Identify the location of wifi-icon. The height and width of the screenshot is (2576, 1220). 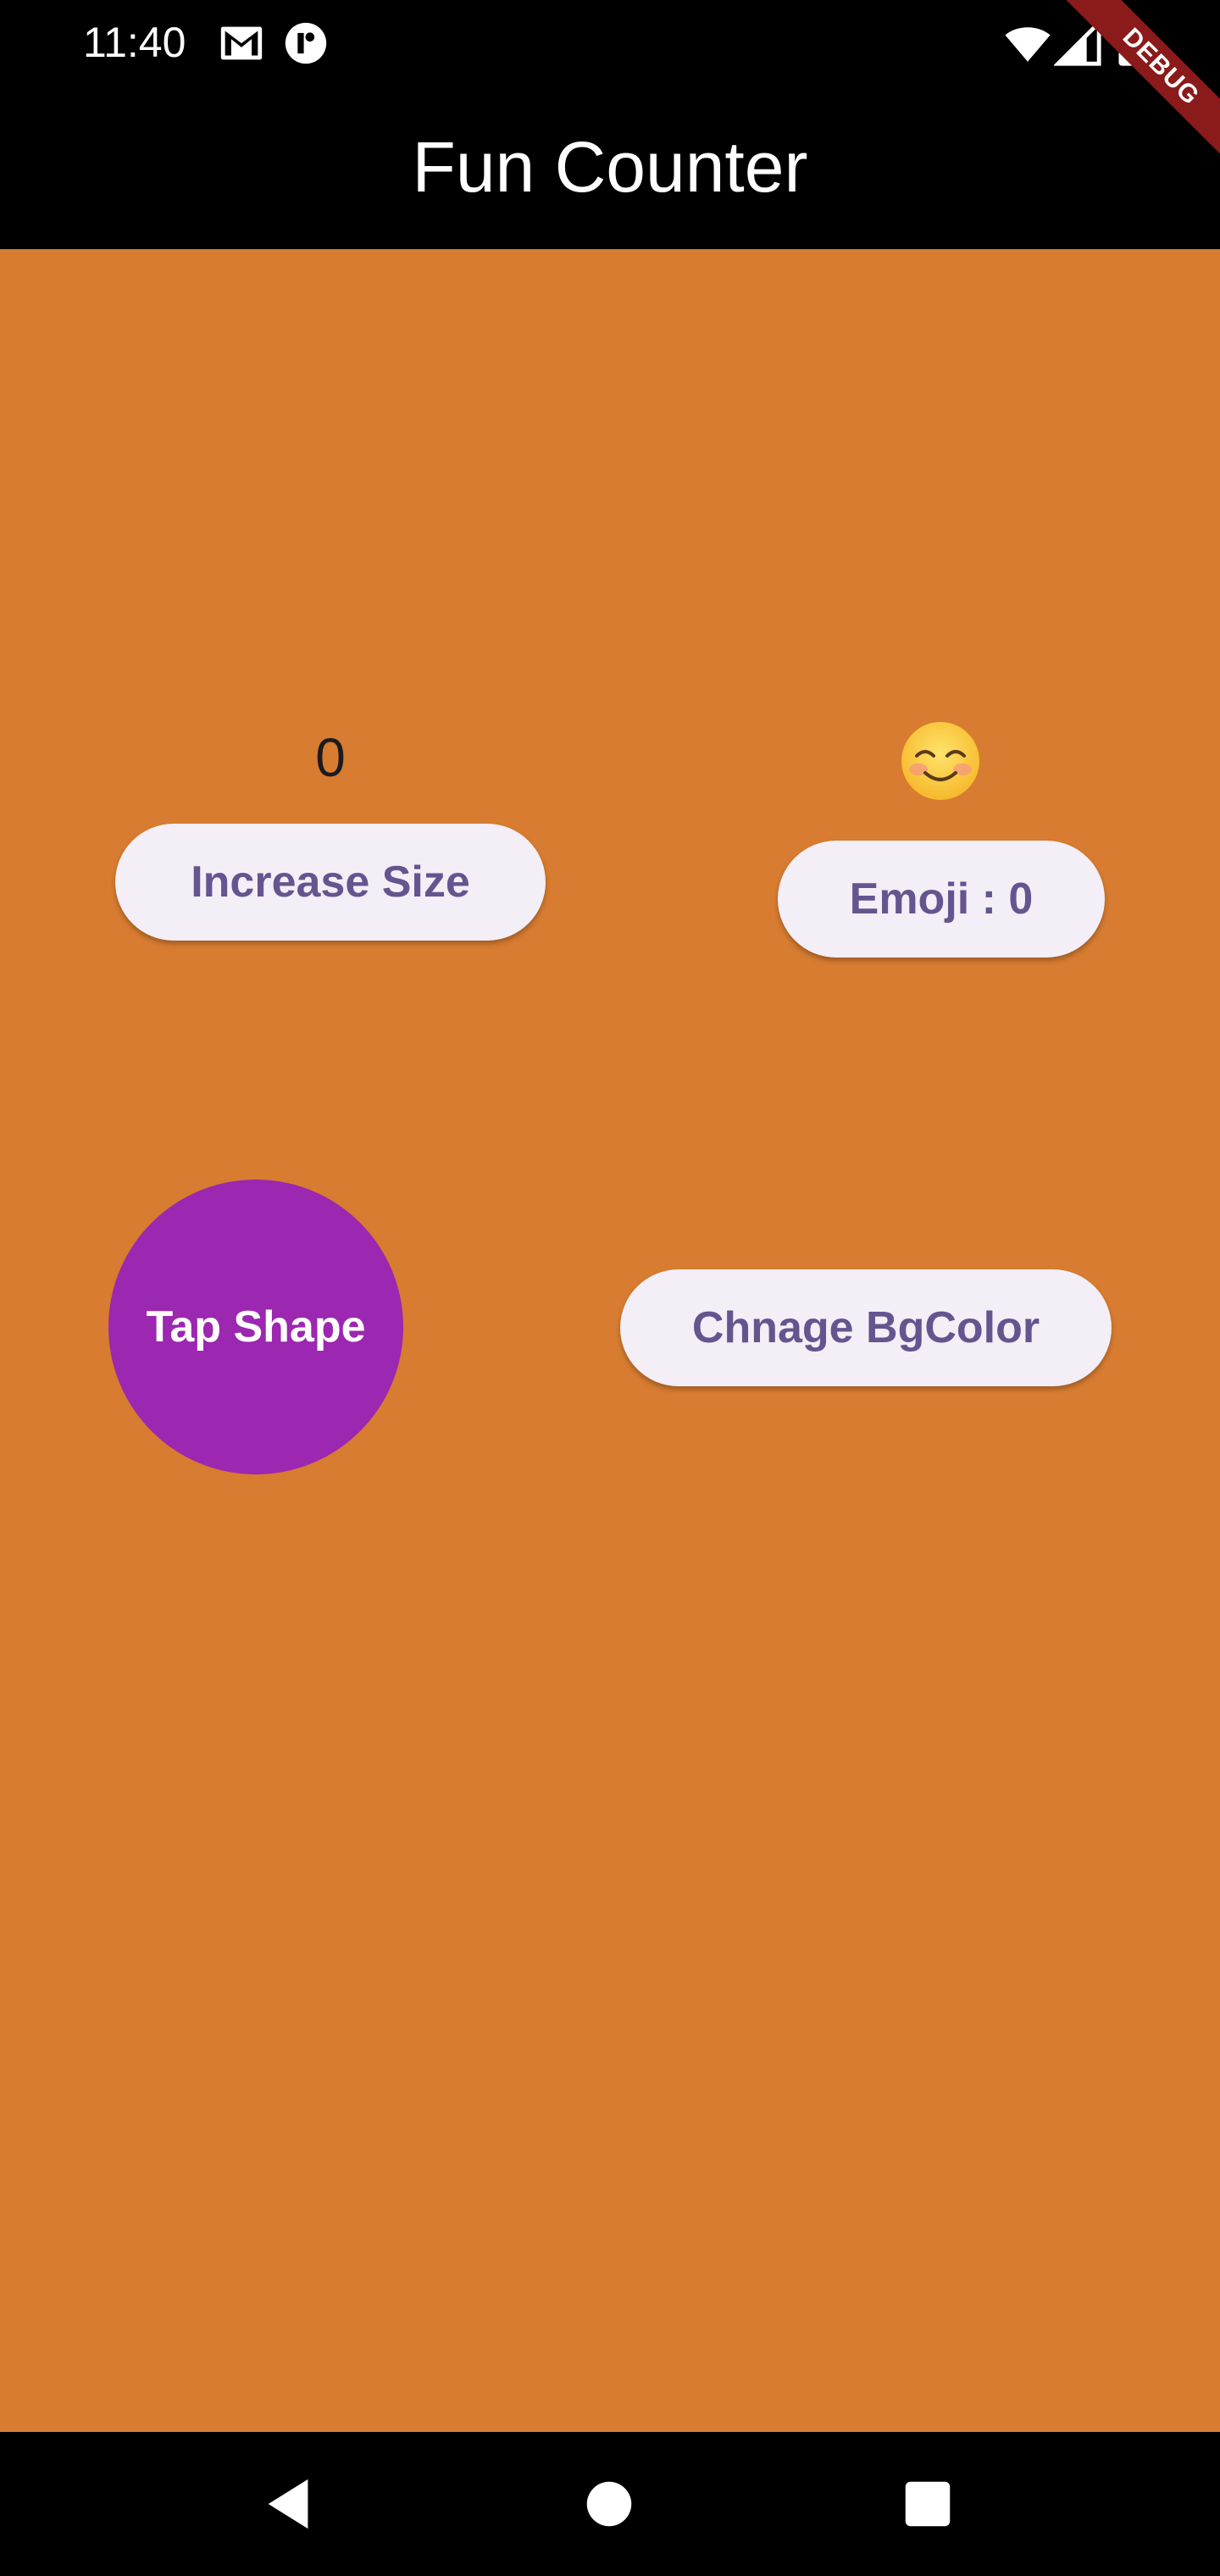
(1027, 43).